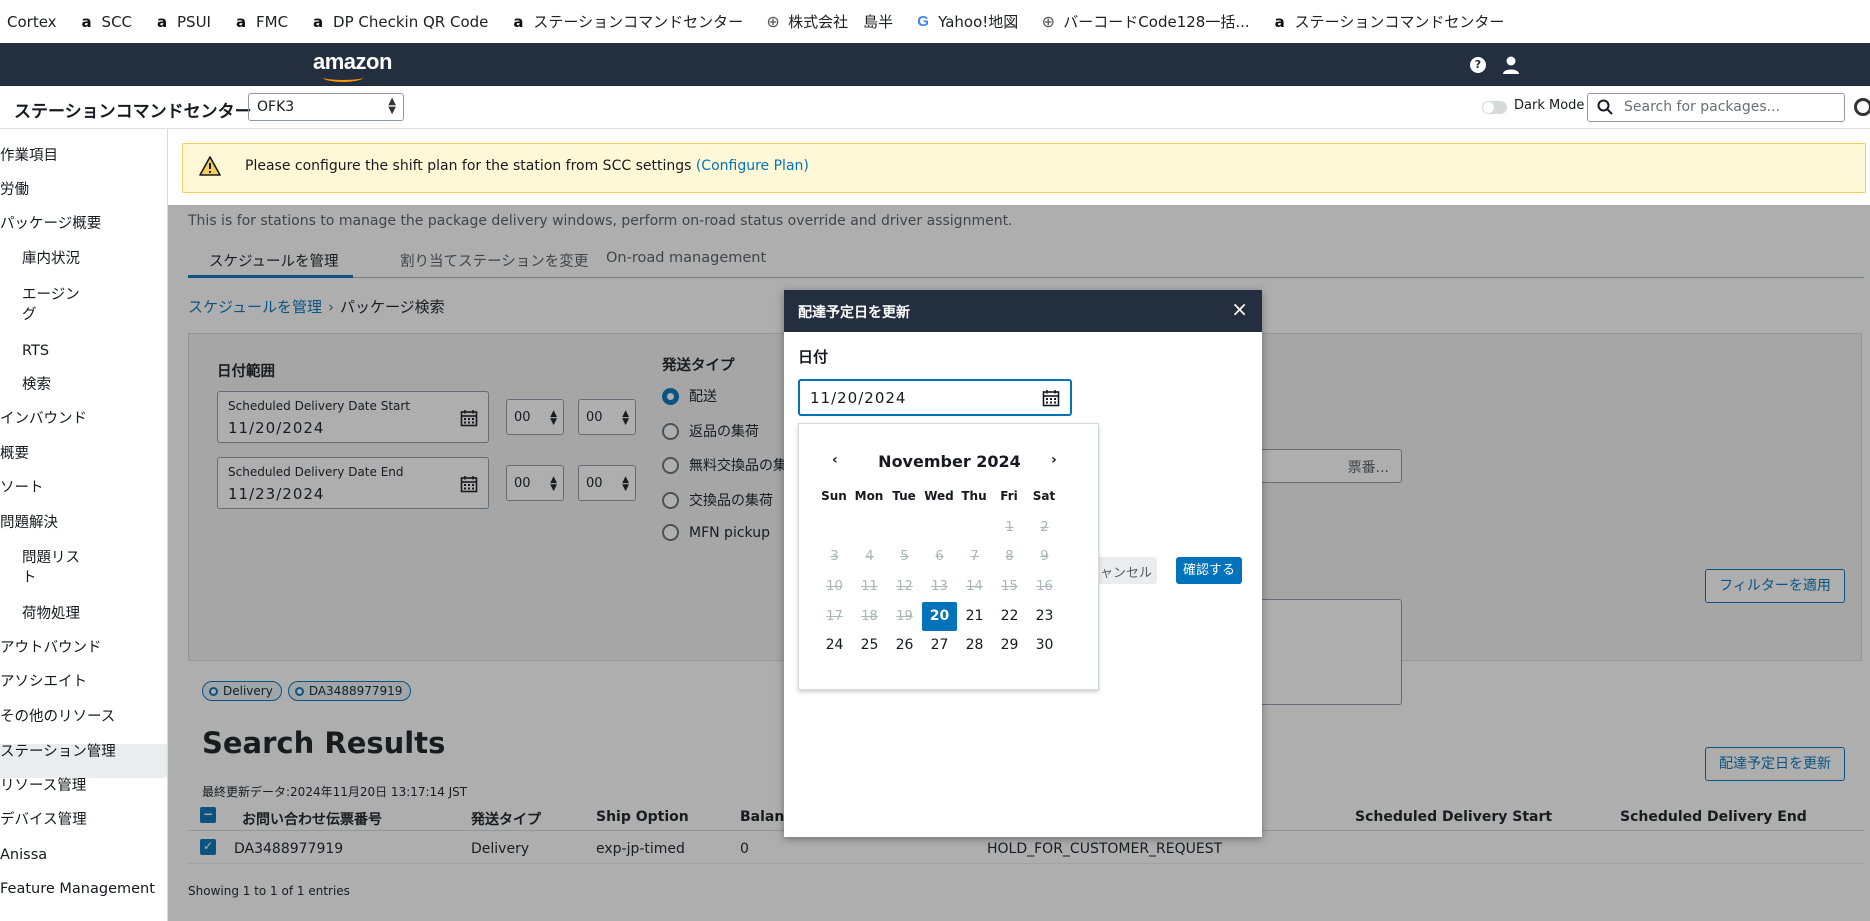 Image resolution: width=1870 pixels, height=921 pixels. Describe the element at coordinates (858, 398) in the screenshot. I see `delivery-date-value: 11/20/2024` at that location.